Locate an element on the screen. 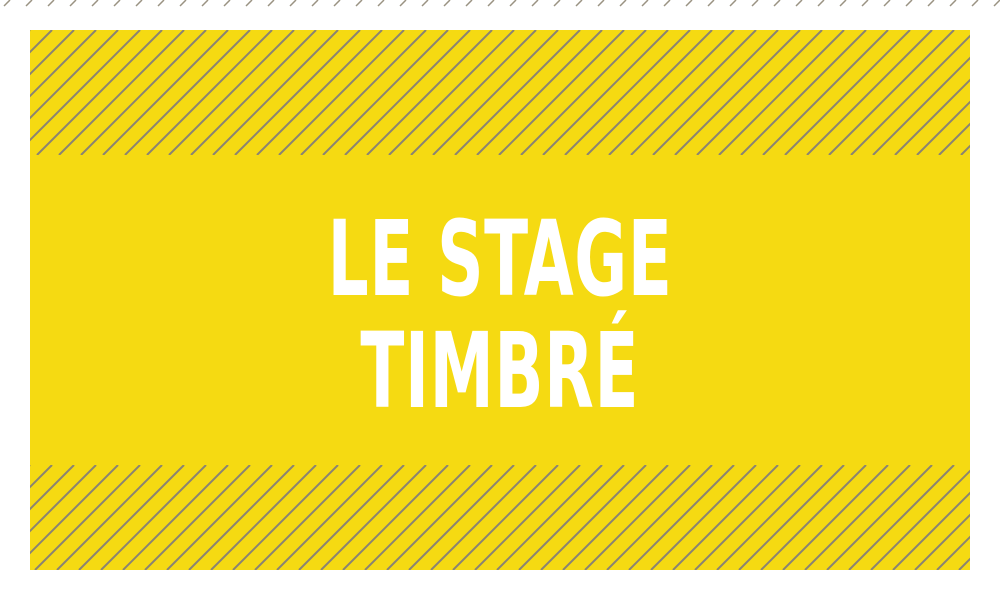 Image resolution: width=1000 pixels, height=600 pixels. headline-line-1: LE STAGE is located at coordinates (500, 259).